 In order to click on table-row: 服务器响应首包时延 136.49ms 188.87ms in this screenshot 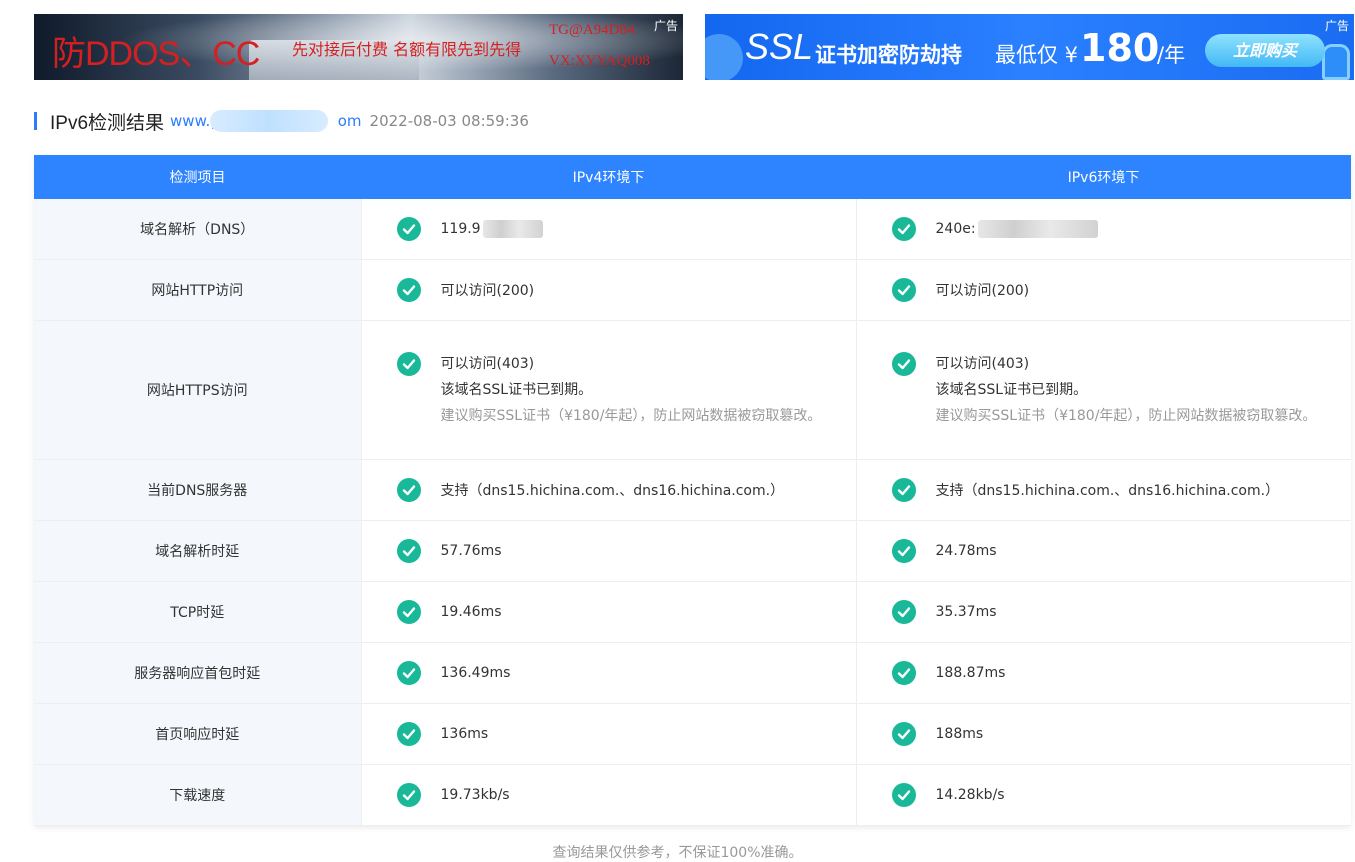, I will do `click(692, 673)`.